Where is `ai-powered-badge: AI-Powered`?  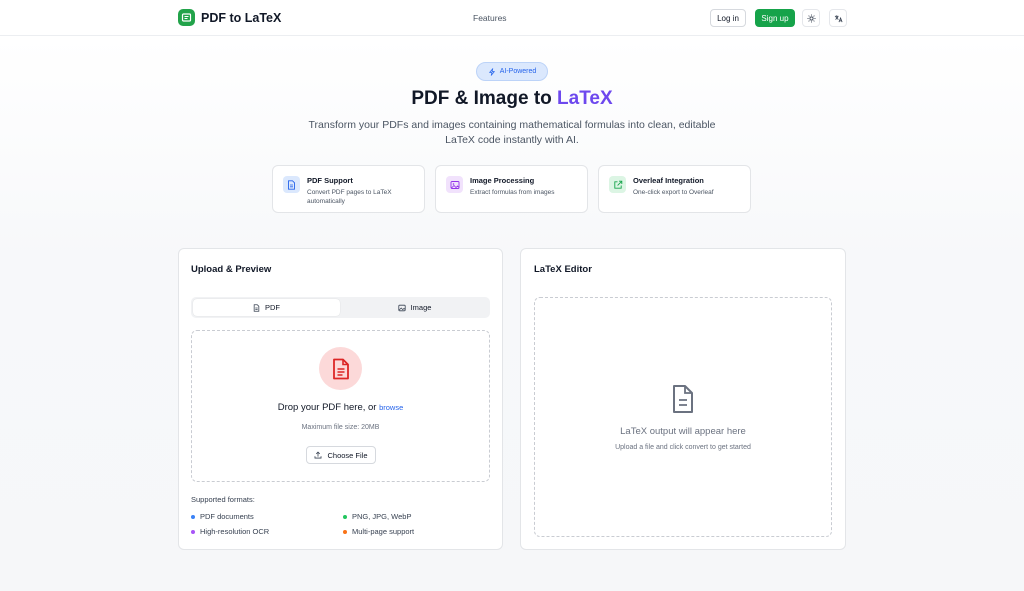 ai-powered-badge: AI-Powered is located at coordinates (512, 71).